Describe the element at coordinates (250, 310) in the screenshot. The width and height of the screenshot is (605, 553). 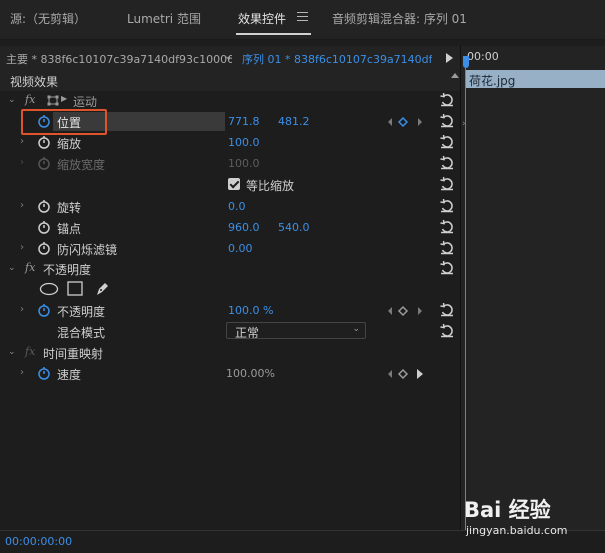
I see `opacity-value: 100.0 %` at that location.